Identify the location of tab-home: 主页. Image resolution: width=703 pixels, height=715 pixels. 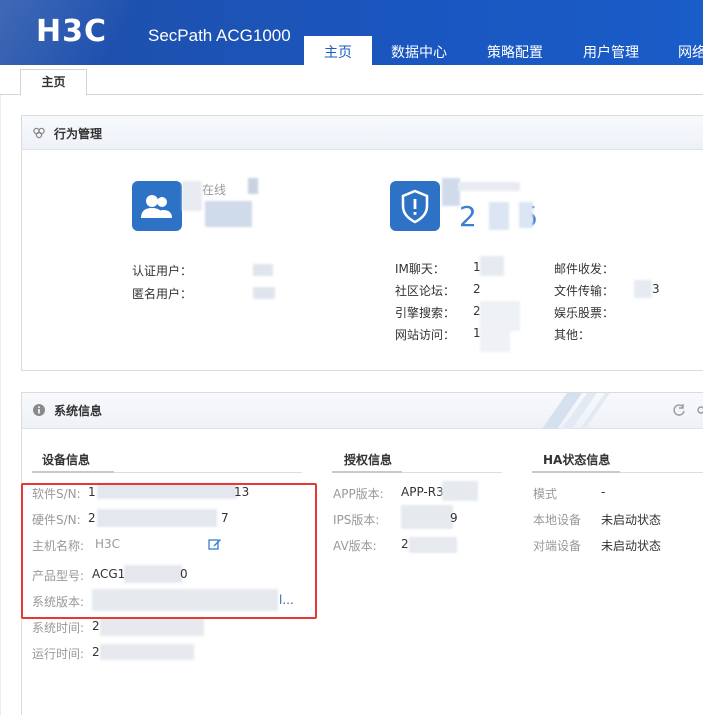
(53, 82).